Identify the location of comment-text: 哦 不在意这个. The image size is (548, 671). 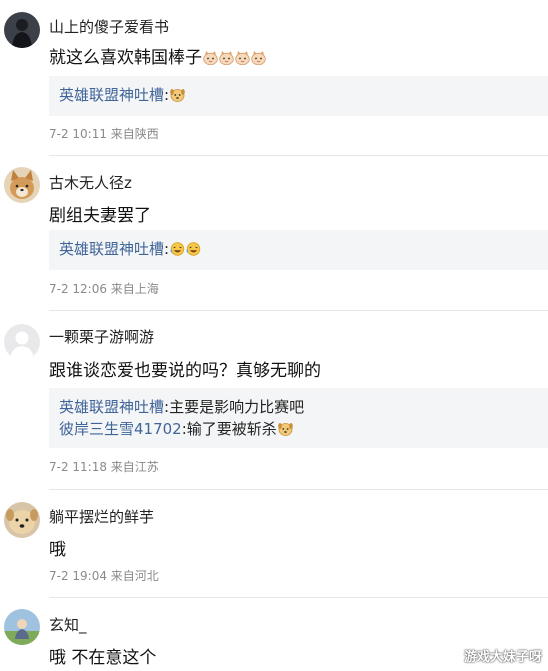
(103, 658).